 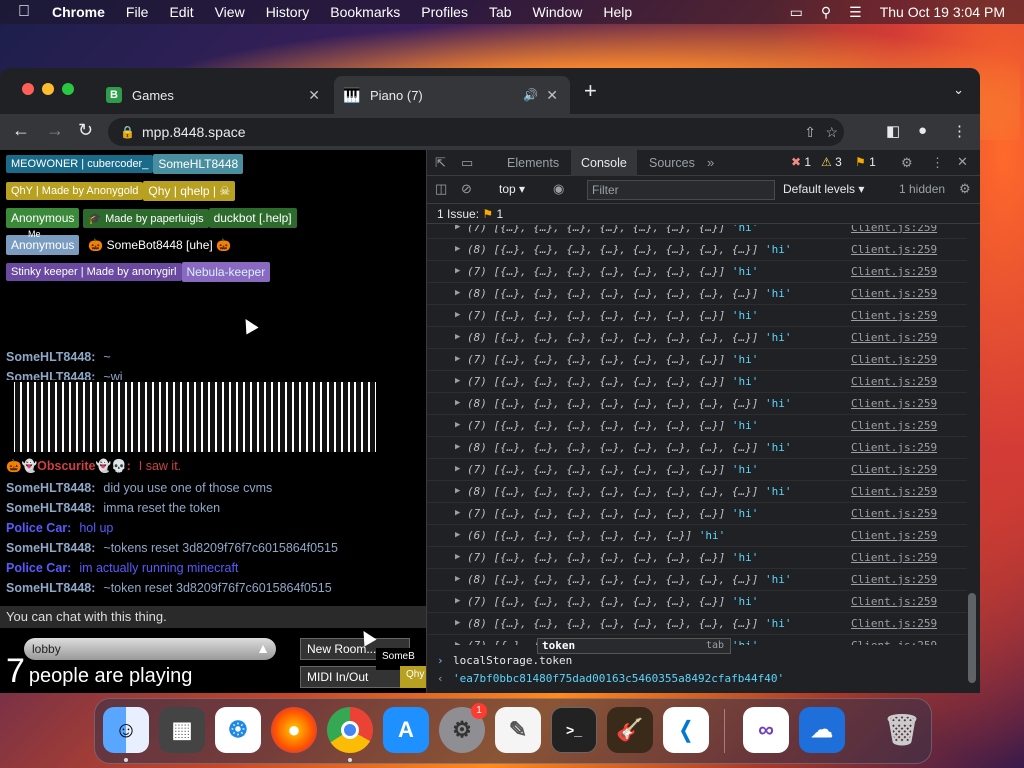 What do you see at coordinates (238, 730) in the screenshot?
I see `safari-icon: ❂` at bounding box center [238, 730].